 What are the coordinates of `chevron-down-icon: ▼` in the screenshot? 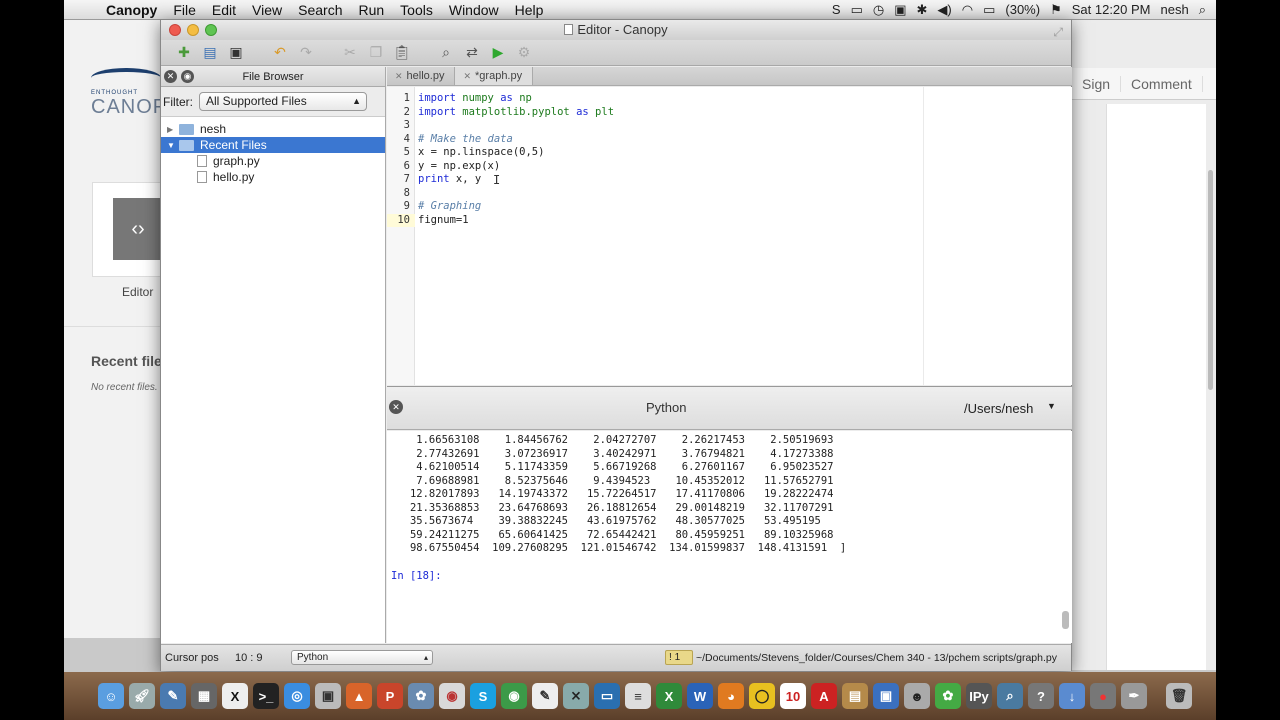 It's located at (1051, 406).